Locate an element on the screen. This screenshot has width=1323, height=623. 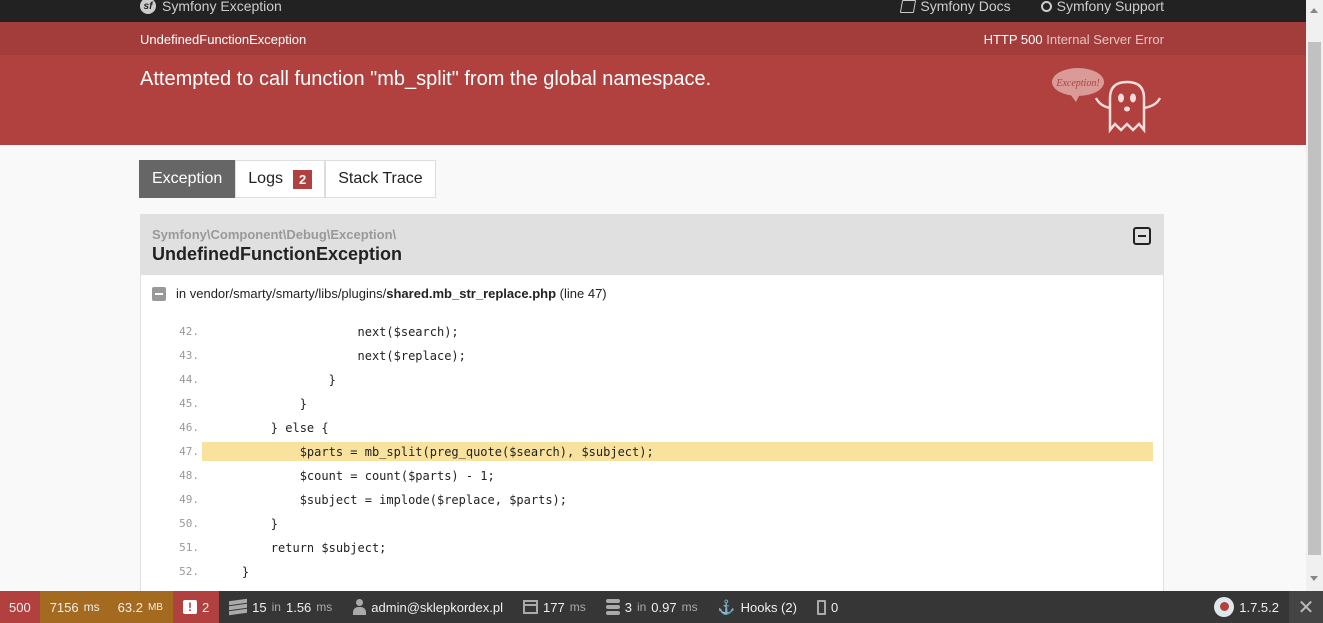
brand-label: Symfony Exception is located at coordinates (222, 7).